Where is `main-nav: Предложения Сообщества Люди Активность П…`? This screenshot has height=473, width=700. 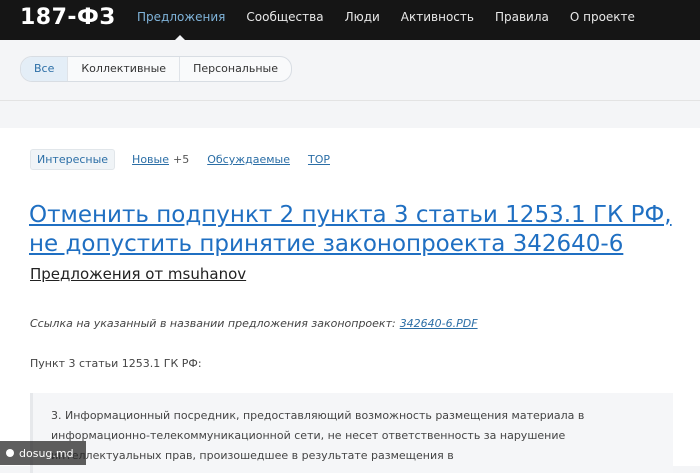
main-nav: Предложения Сообщества Люди Активность П… is located at coordinates (396, 20).